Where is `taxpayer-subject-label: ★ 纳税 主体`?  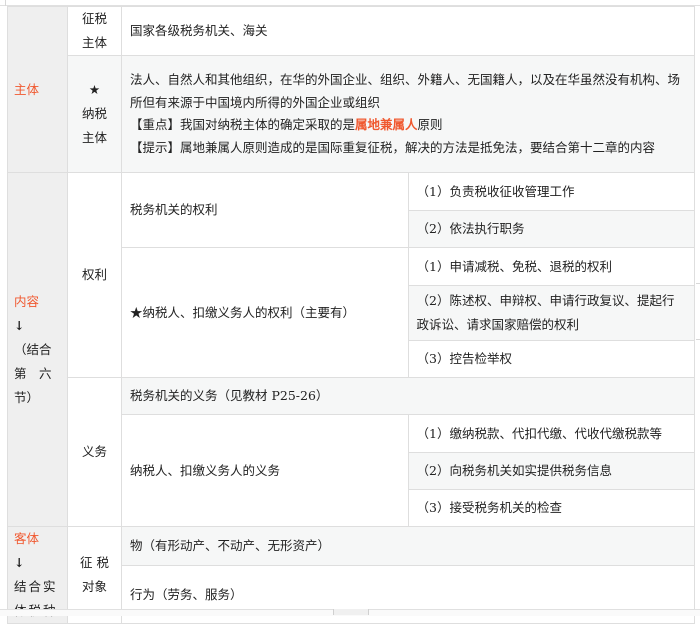
taxpayer-subject-label: ★ 纳税 主体 is located at coordinates (94, 114).